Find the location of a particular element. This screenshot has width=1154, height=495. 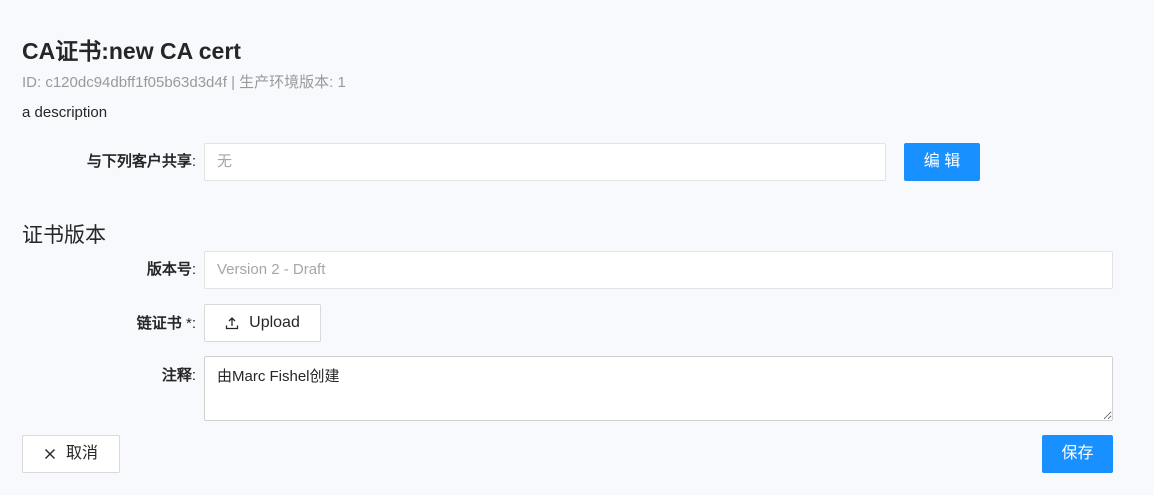

share-label: 与下列客户共享: is located at coordinates (118, 162).